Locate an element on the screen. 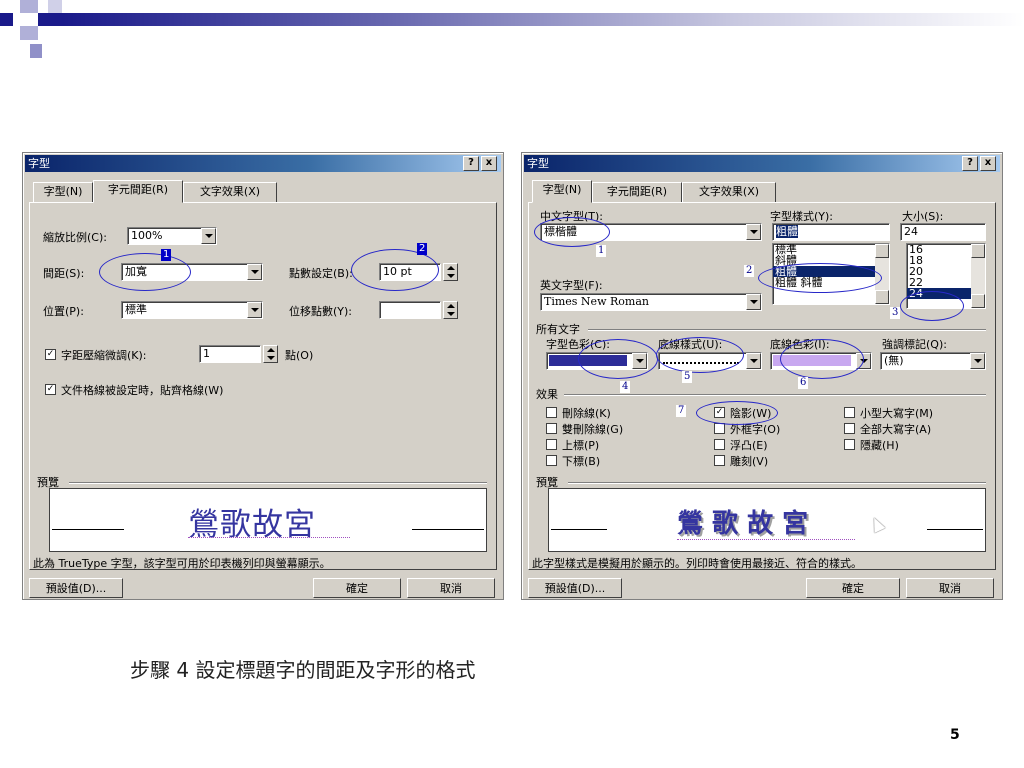  spacing-label: 間距(S): is located at coordinates (64, 273).